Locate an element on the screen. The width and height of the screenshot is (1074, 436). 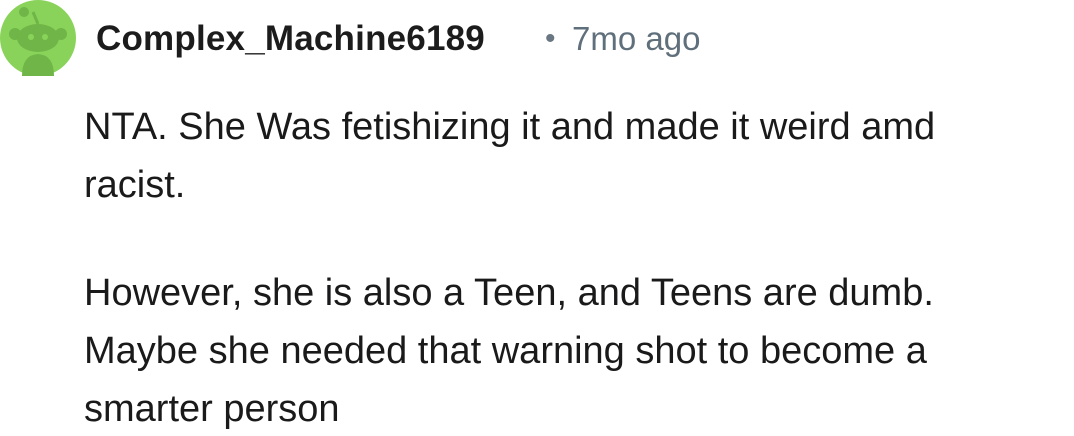
username-link: Complex_Machine6189 is located at coordinates (290, 39).